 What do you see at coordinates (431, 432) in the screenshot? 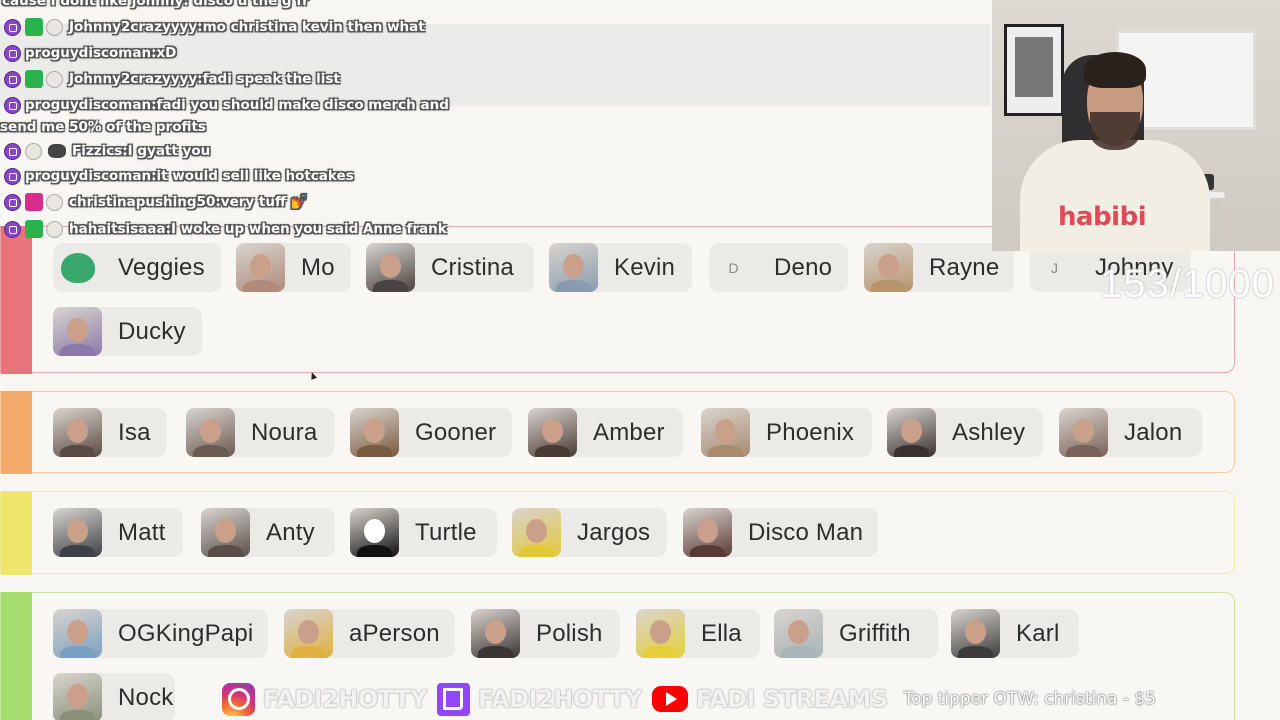
I see `tier-item-gooner: Gooner` at bounding box center [431, 432].